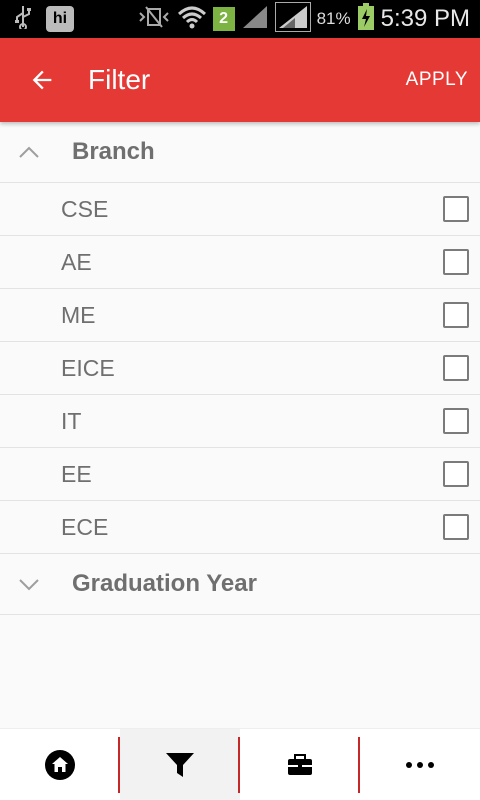  What do you see at coordinates (425, 18) in the screenshot?
I see `clock: 5:39 PM` at bounding box center [425, 18].